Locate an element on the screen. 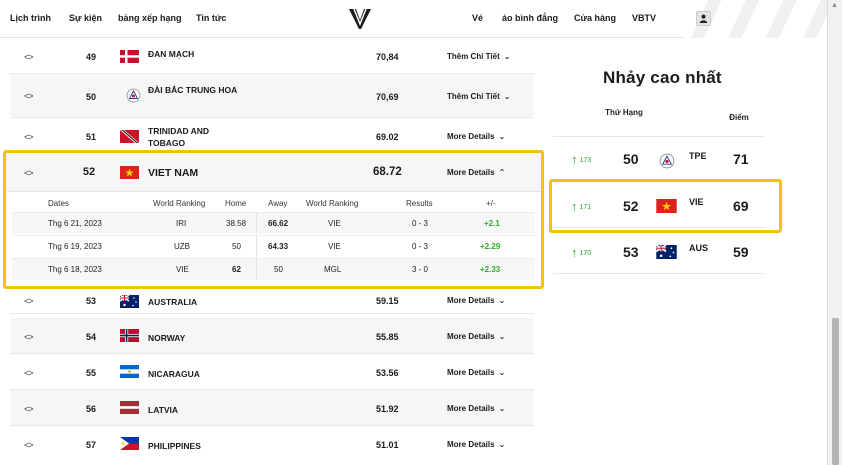 Image resolution: width=842 pixels, height=465 pixels. jump-score: 59 is located at coordinates (741, 252).